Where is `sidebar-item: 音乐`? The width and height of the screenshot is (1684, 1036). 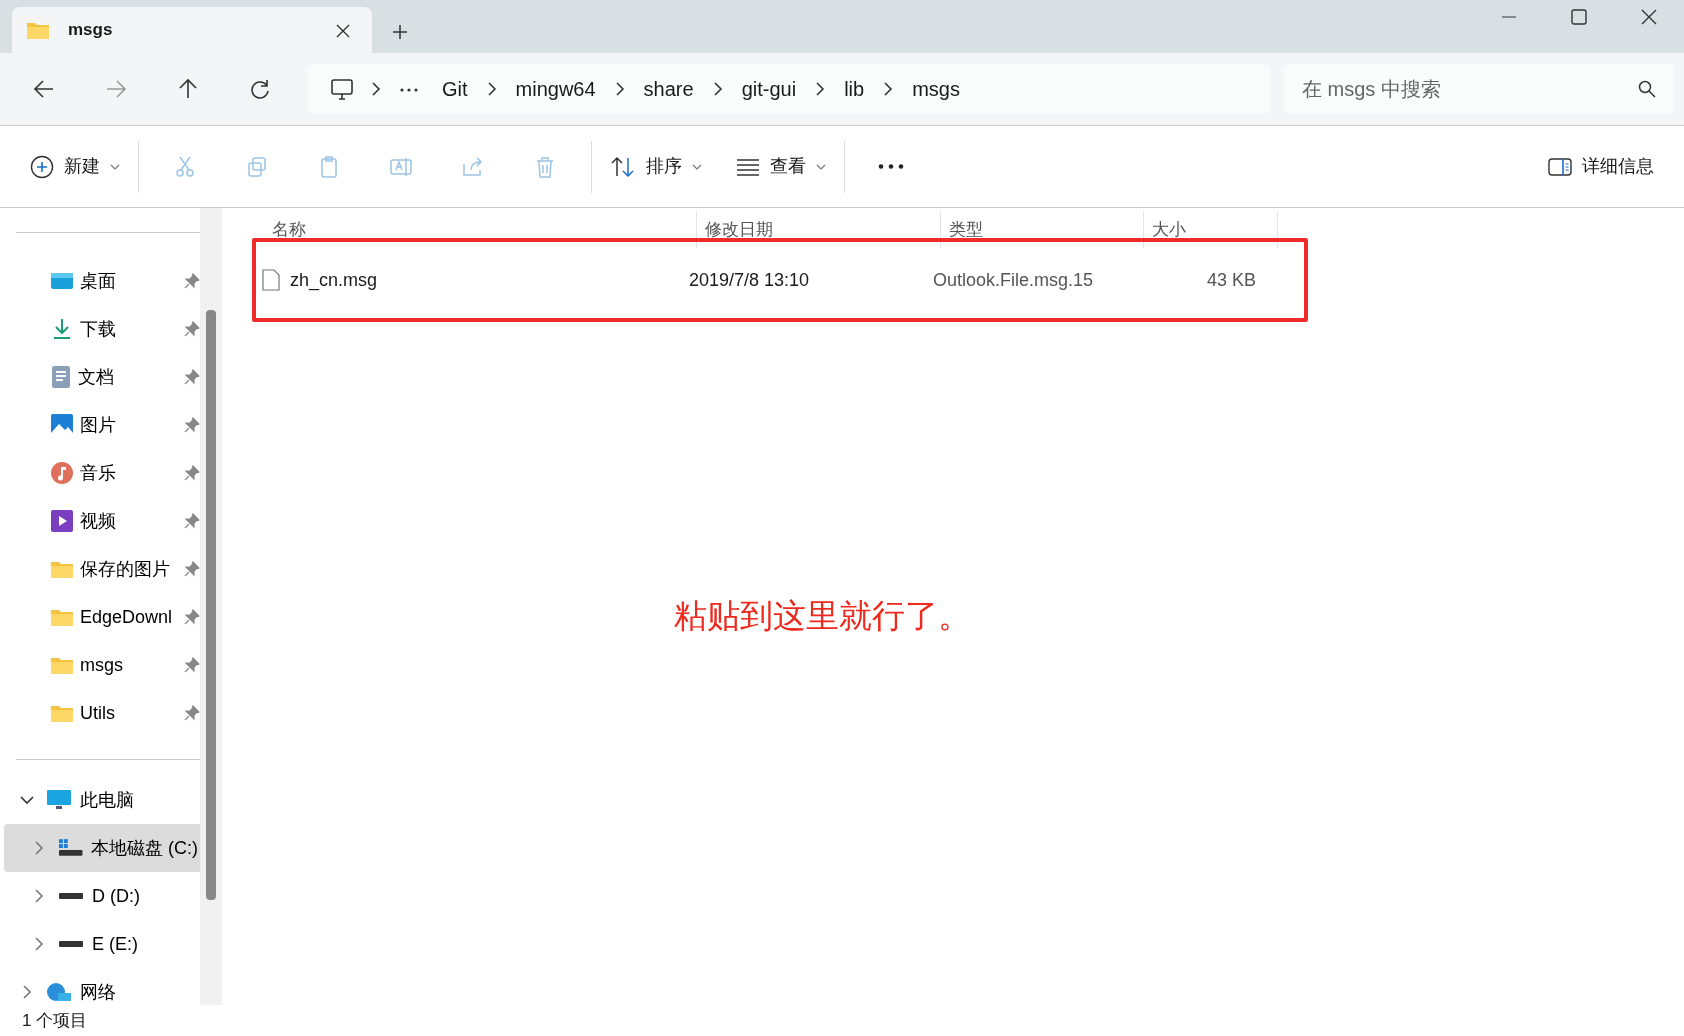
sidebar-item: 音乐 is located at coordinates (103, 473).